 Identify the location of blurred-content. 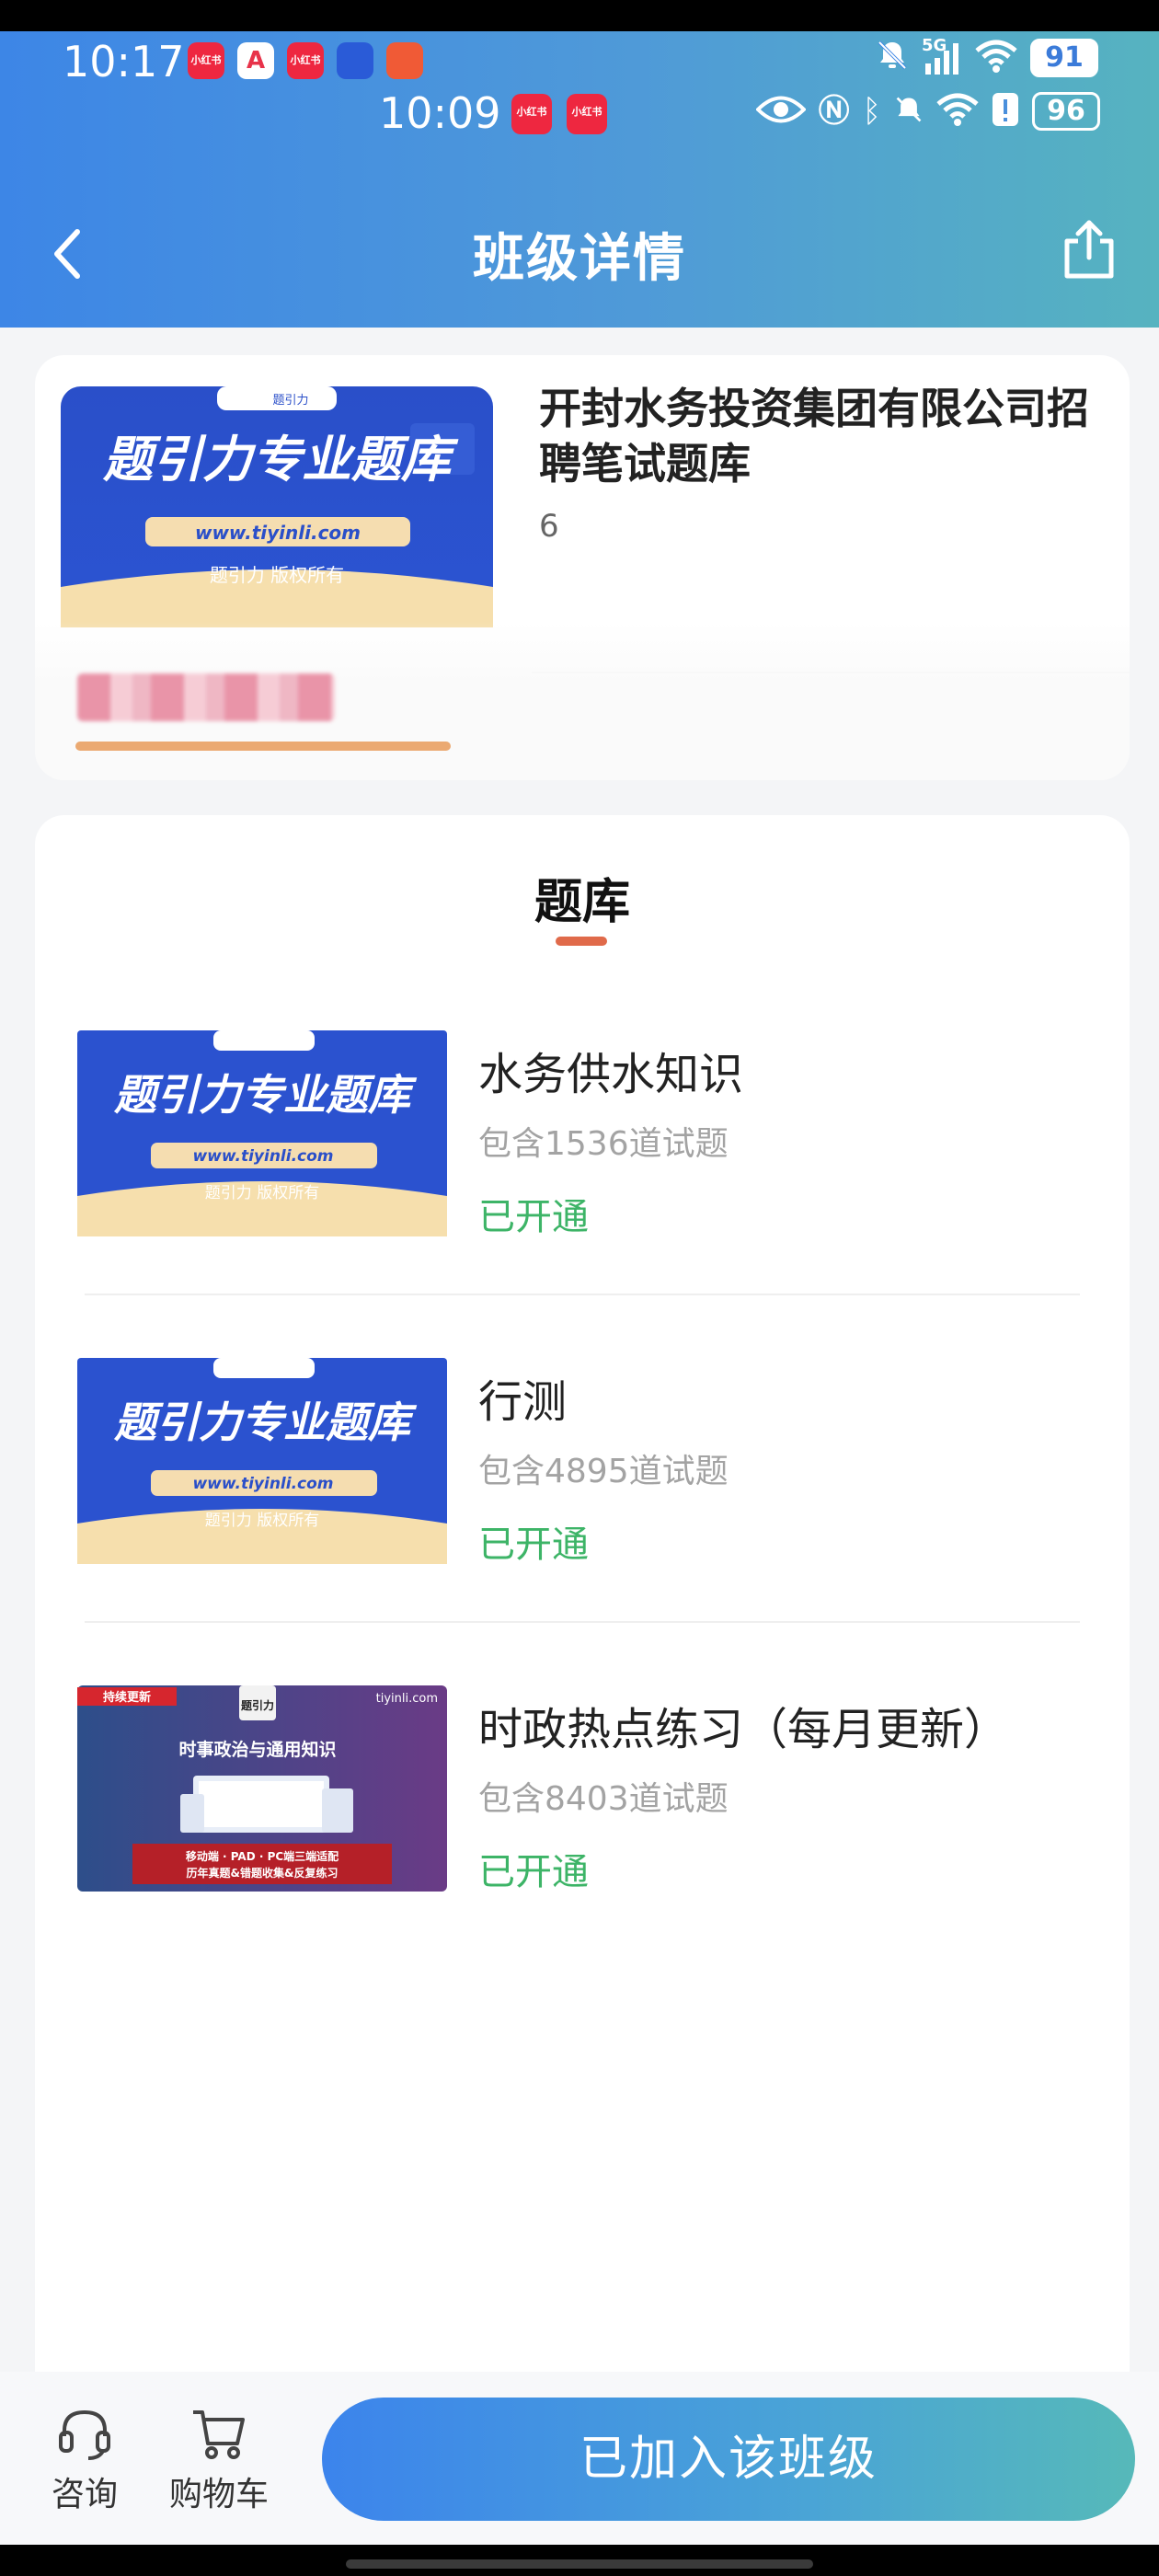
(206, 697).